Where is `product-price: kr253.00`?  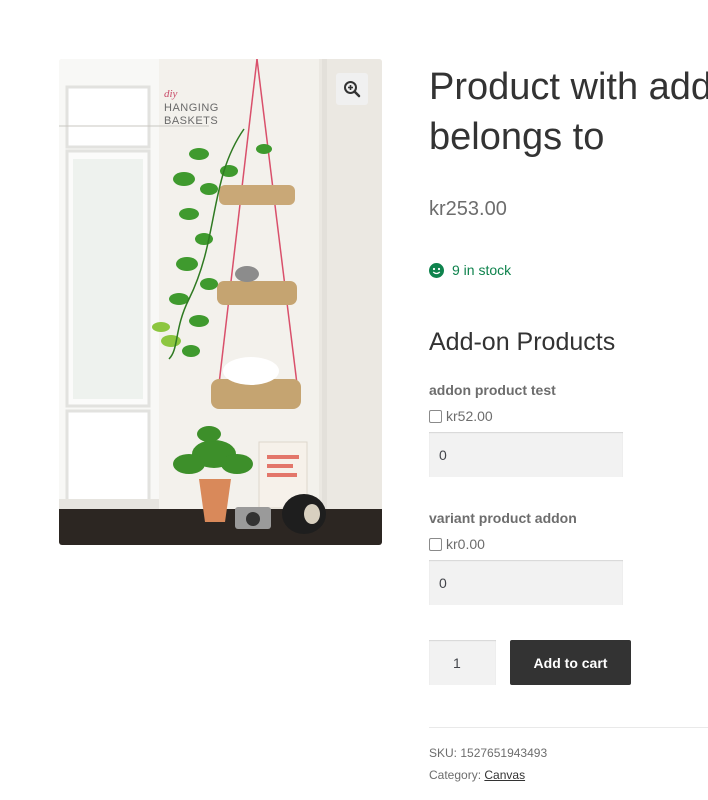 product-price: kr253.00 is located at coordinates (468, 209).